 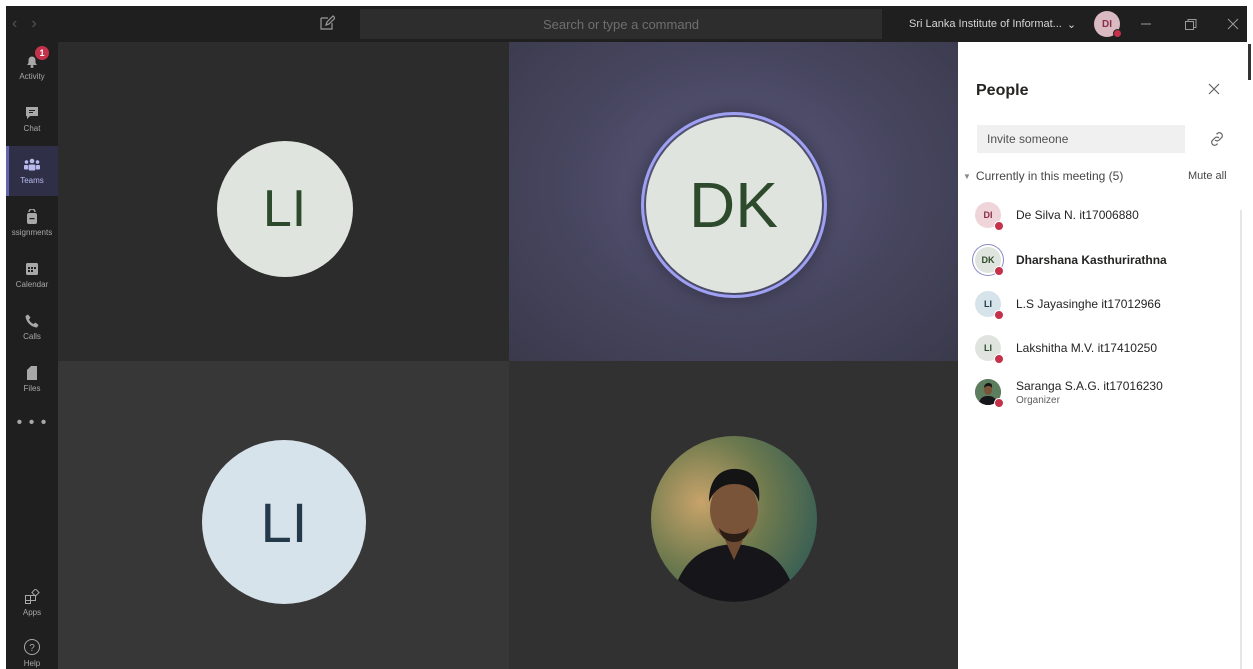 What do you see at coordinates (32, 596) in the screenshot?
I see `apps-icon` at bounding box center [32, 596].